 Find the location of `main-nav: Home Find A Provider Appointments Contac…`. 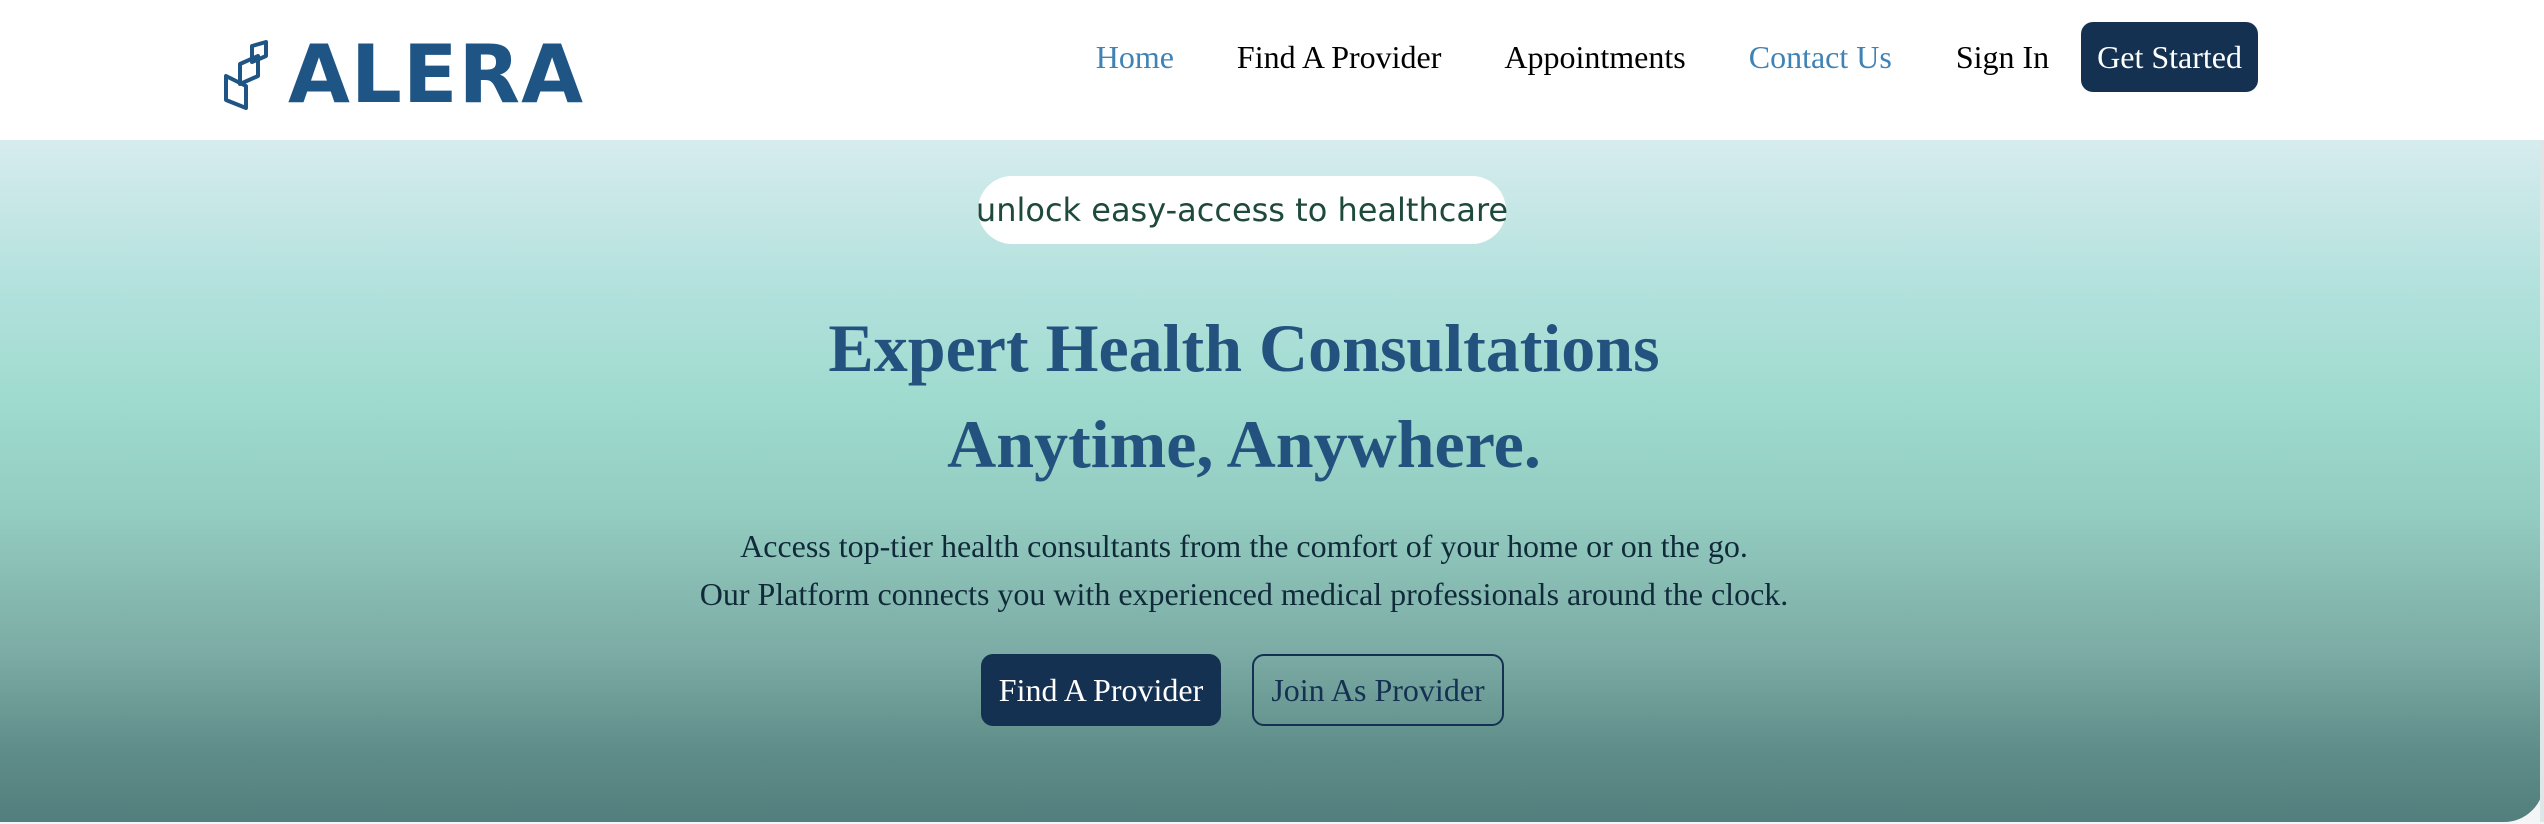

main-nav: Home Find A Provider Appointments Contac… is located at coordinates (1677, 57).